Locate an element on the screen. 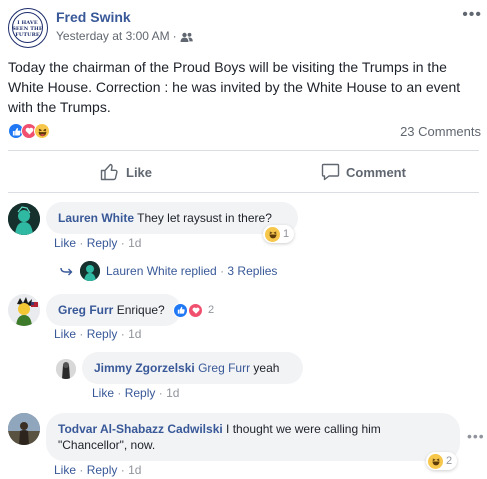 The height and width of the screenshot is (479, 487). reaction-summary is located at coordinates (29, 131).